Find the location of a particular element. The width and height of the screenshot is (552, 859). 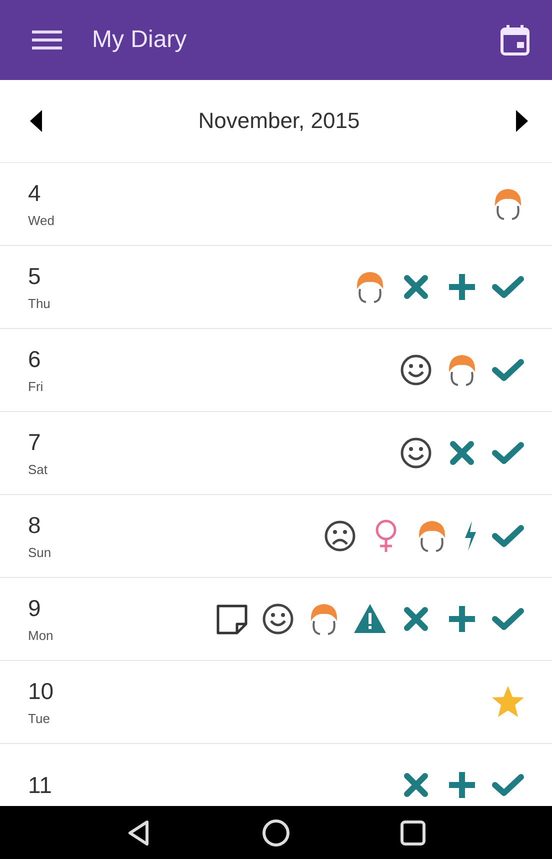

day-number: 6 is located at coordinates (35, 359).